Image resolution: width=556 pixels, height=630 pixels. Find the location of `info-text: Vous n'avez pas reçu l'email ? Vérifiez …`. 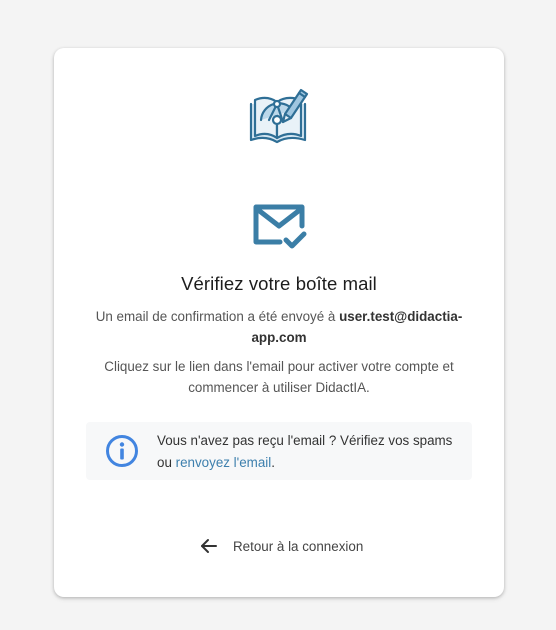

info-text: Vous n'avez pas reçu l'email ? Vérifiez … is located at coordinates (309, 452).